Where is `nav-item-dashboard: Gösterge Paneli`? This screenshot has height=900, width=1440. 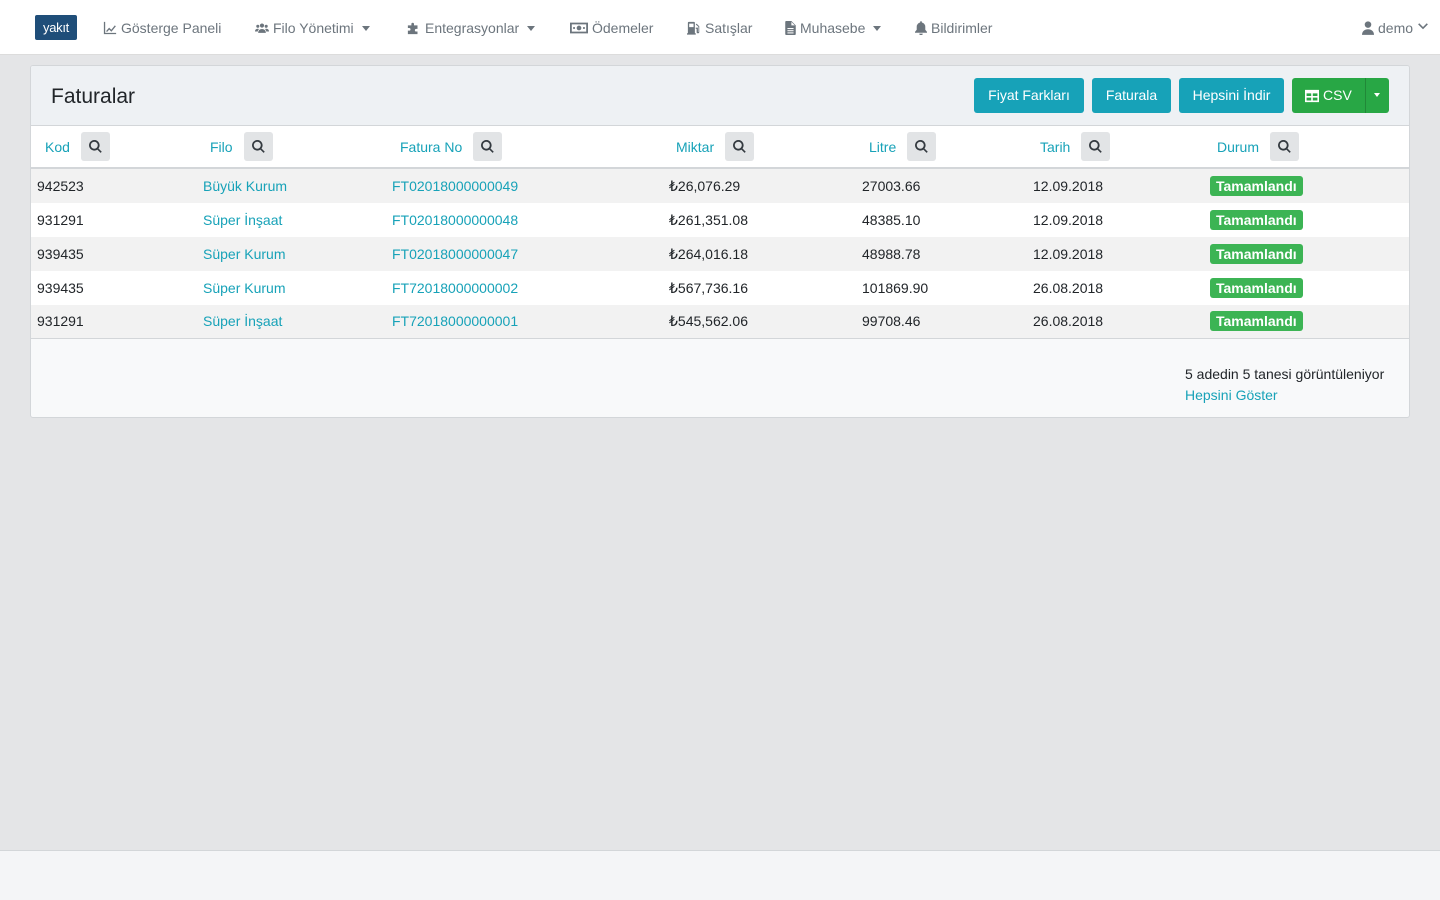 nav-item-dashboard: Gösterge Paneli is located at coordinates (162, 28).